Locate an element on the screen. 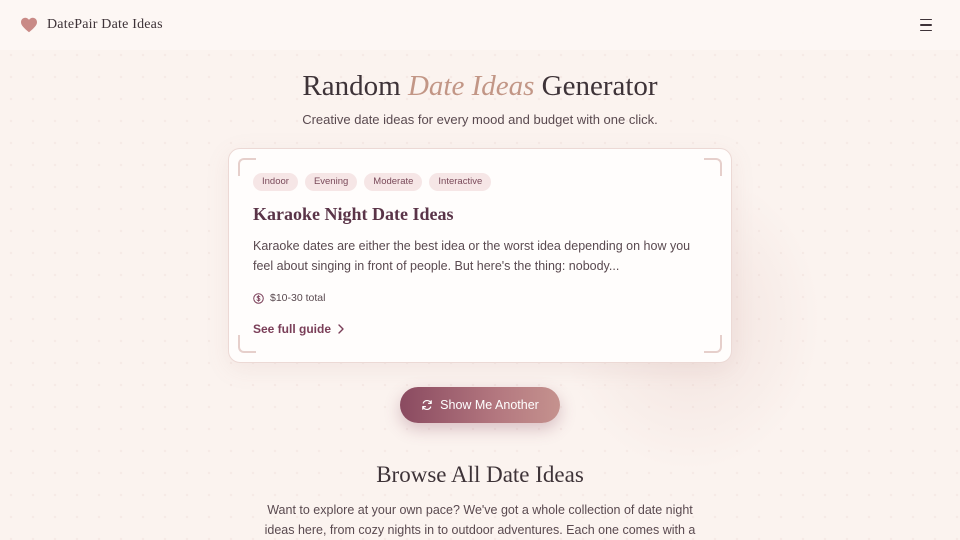 This screenshot has height=540, width=960. page-title: Random Date Ideas Generator is located at coordinates (480, 86).